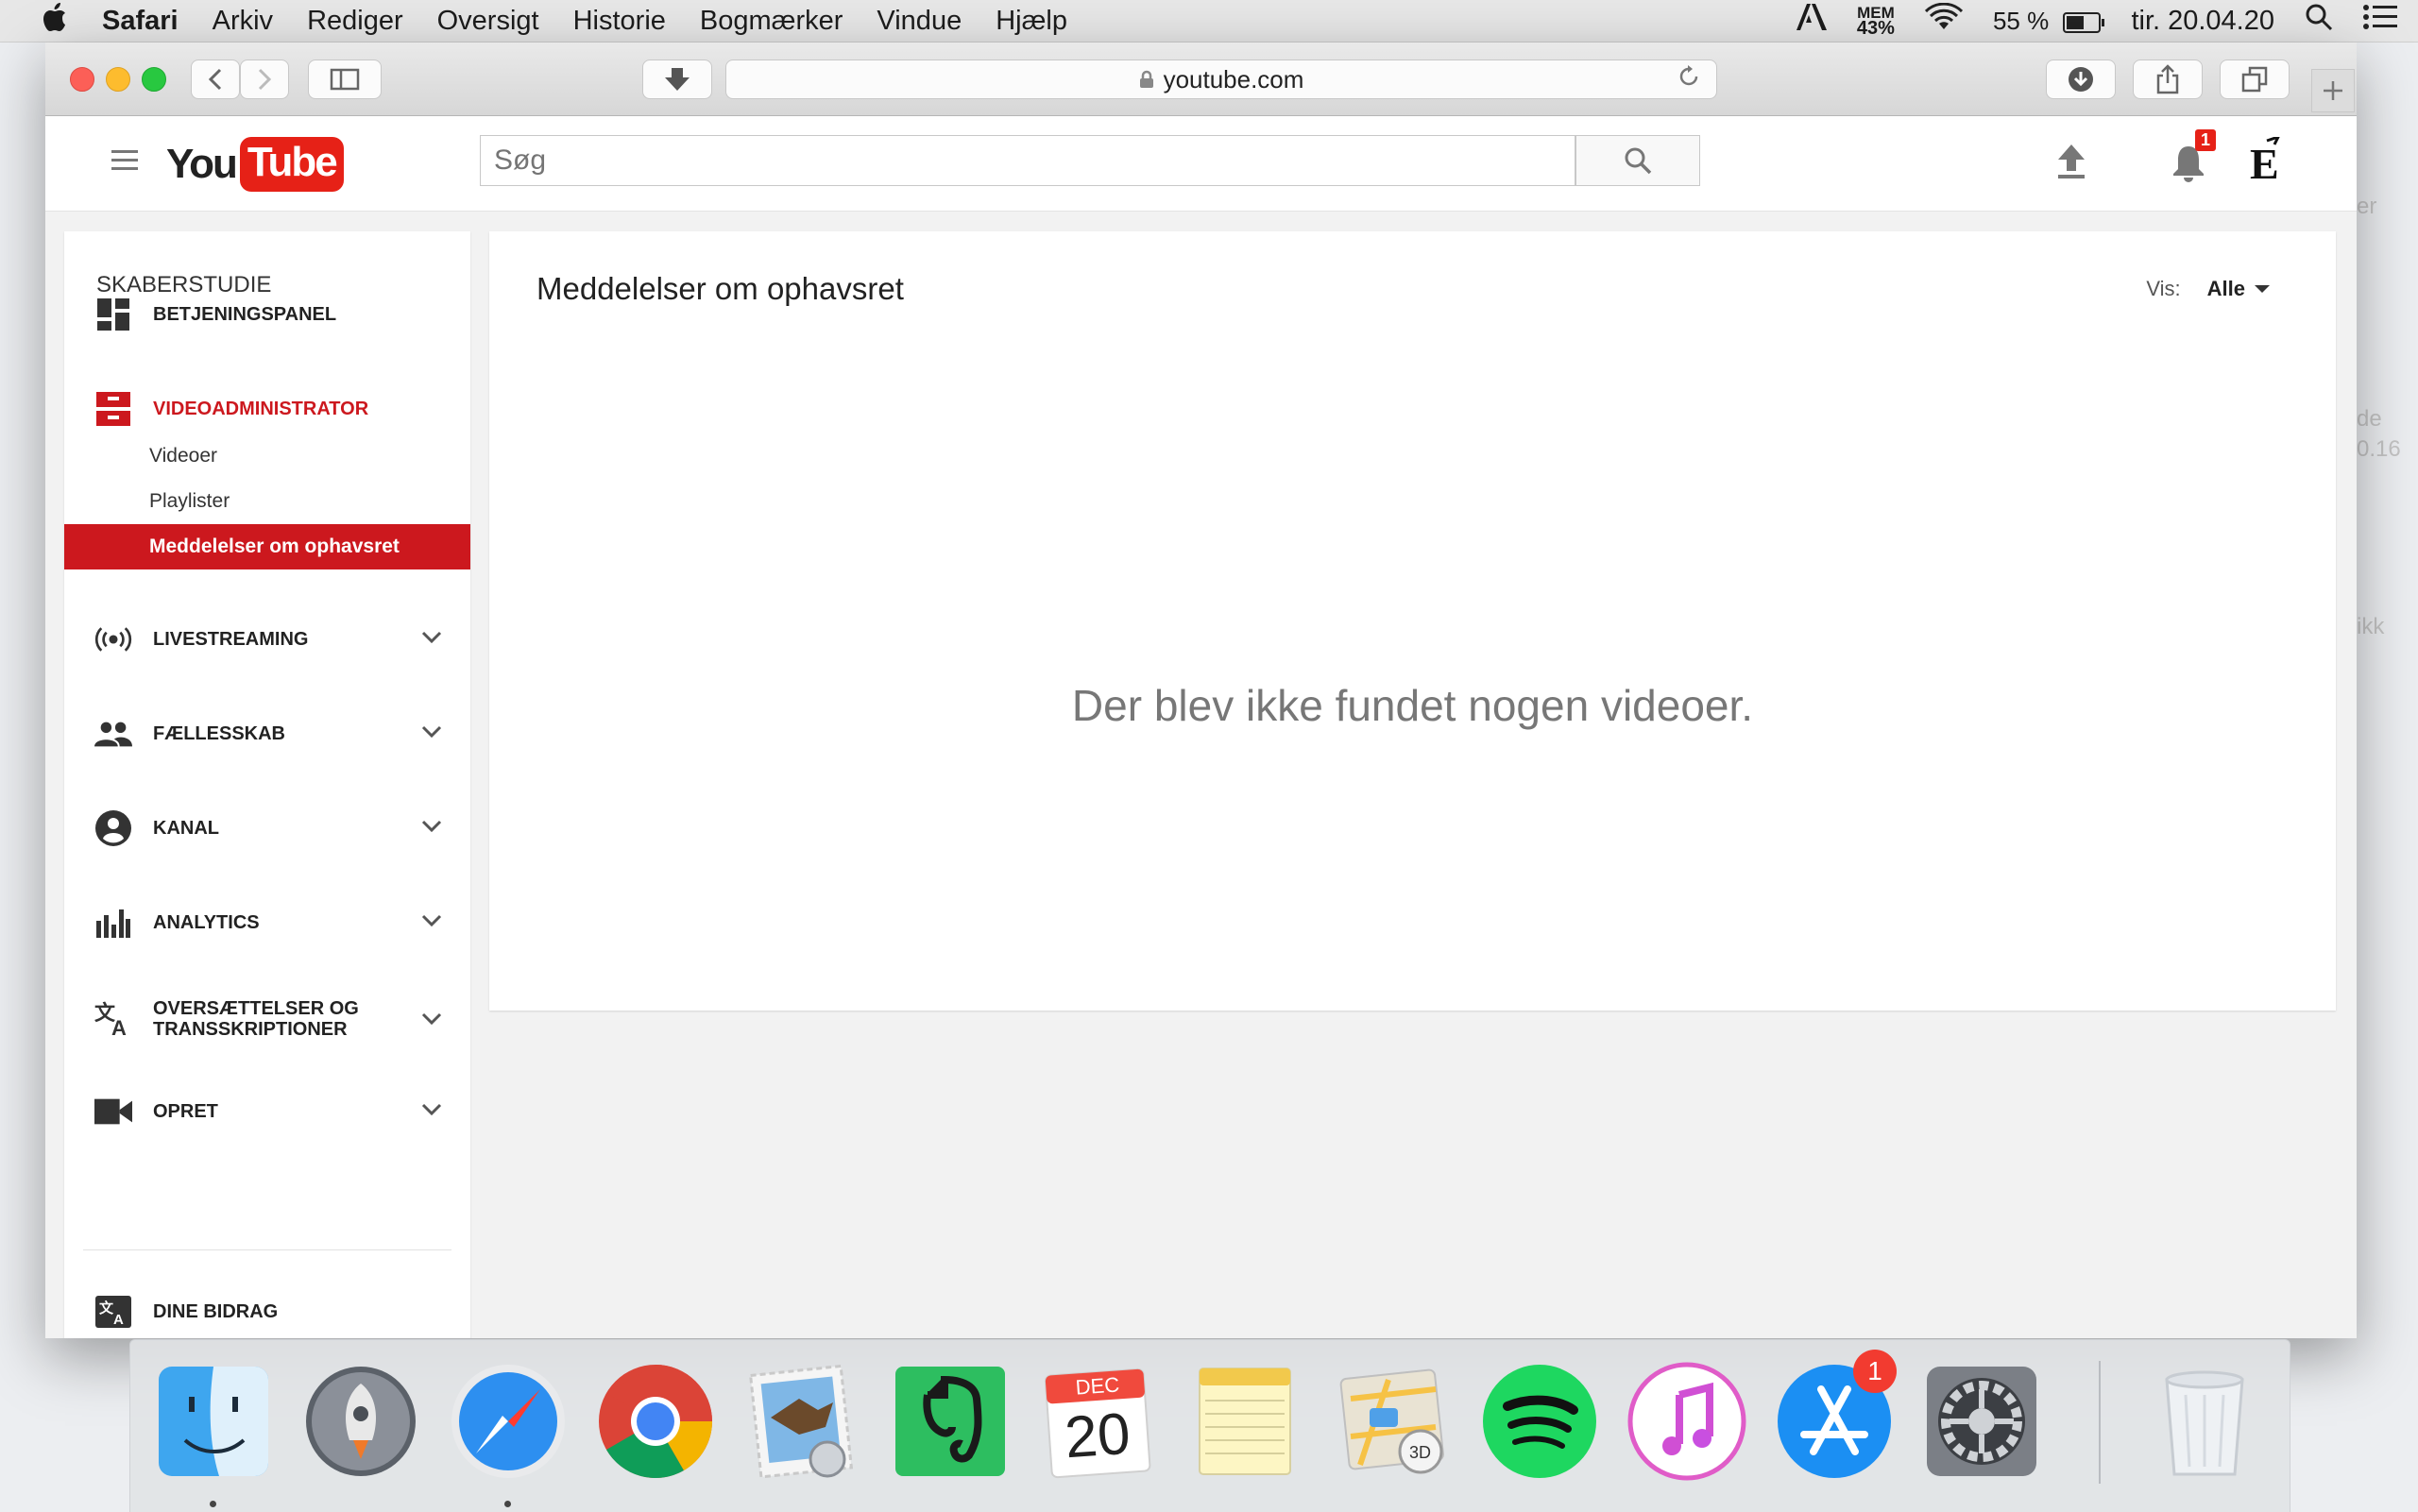  Describe the element at coordinates (488, 21) in the screenshot. I see `menu-oversigt: Oversigt` at that location.